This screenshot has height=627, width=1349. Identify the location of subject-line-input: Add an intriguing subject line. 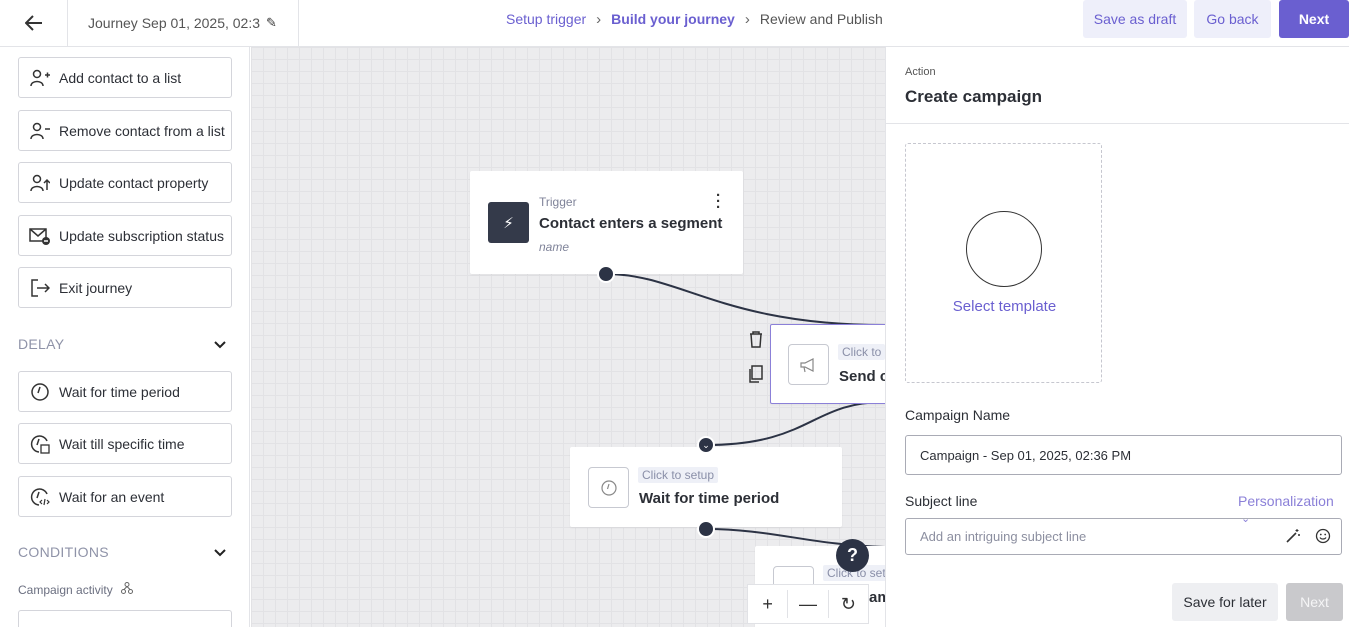
(1123, 536).